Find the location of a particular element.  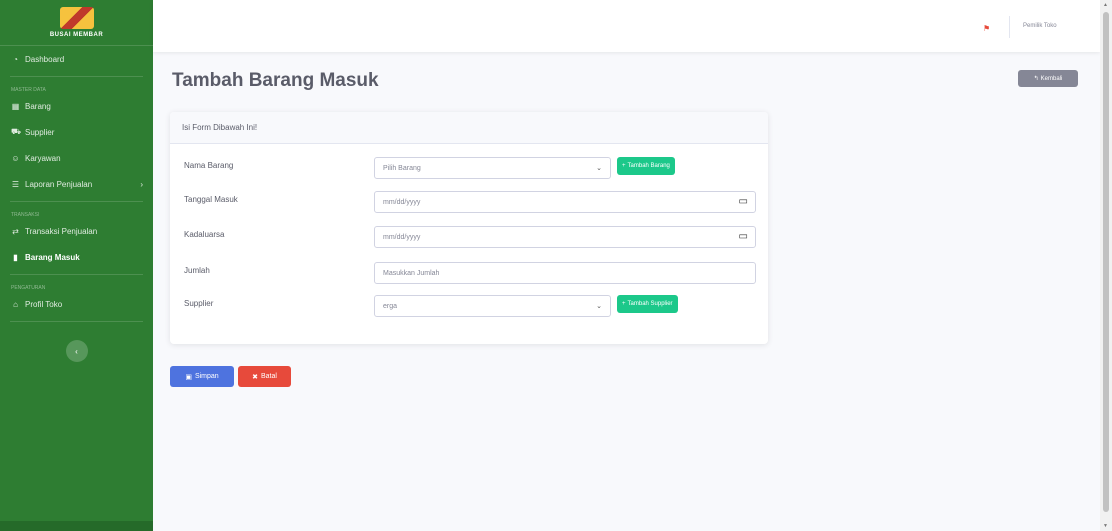

form-card-header: Isi Form Dibawah Ini! is located at coordinates (469, 128).